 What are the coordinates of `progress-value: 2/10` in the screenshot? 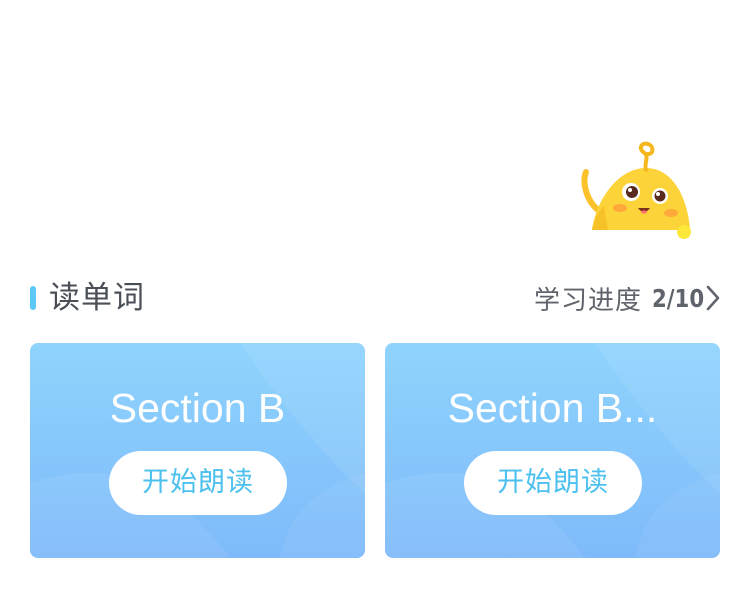 It's located at (678, 298).